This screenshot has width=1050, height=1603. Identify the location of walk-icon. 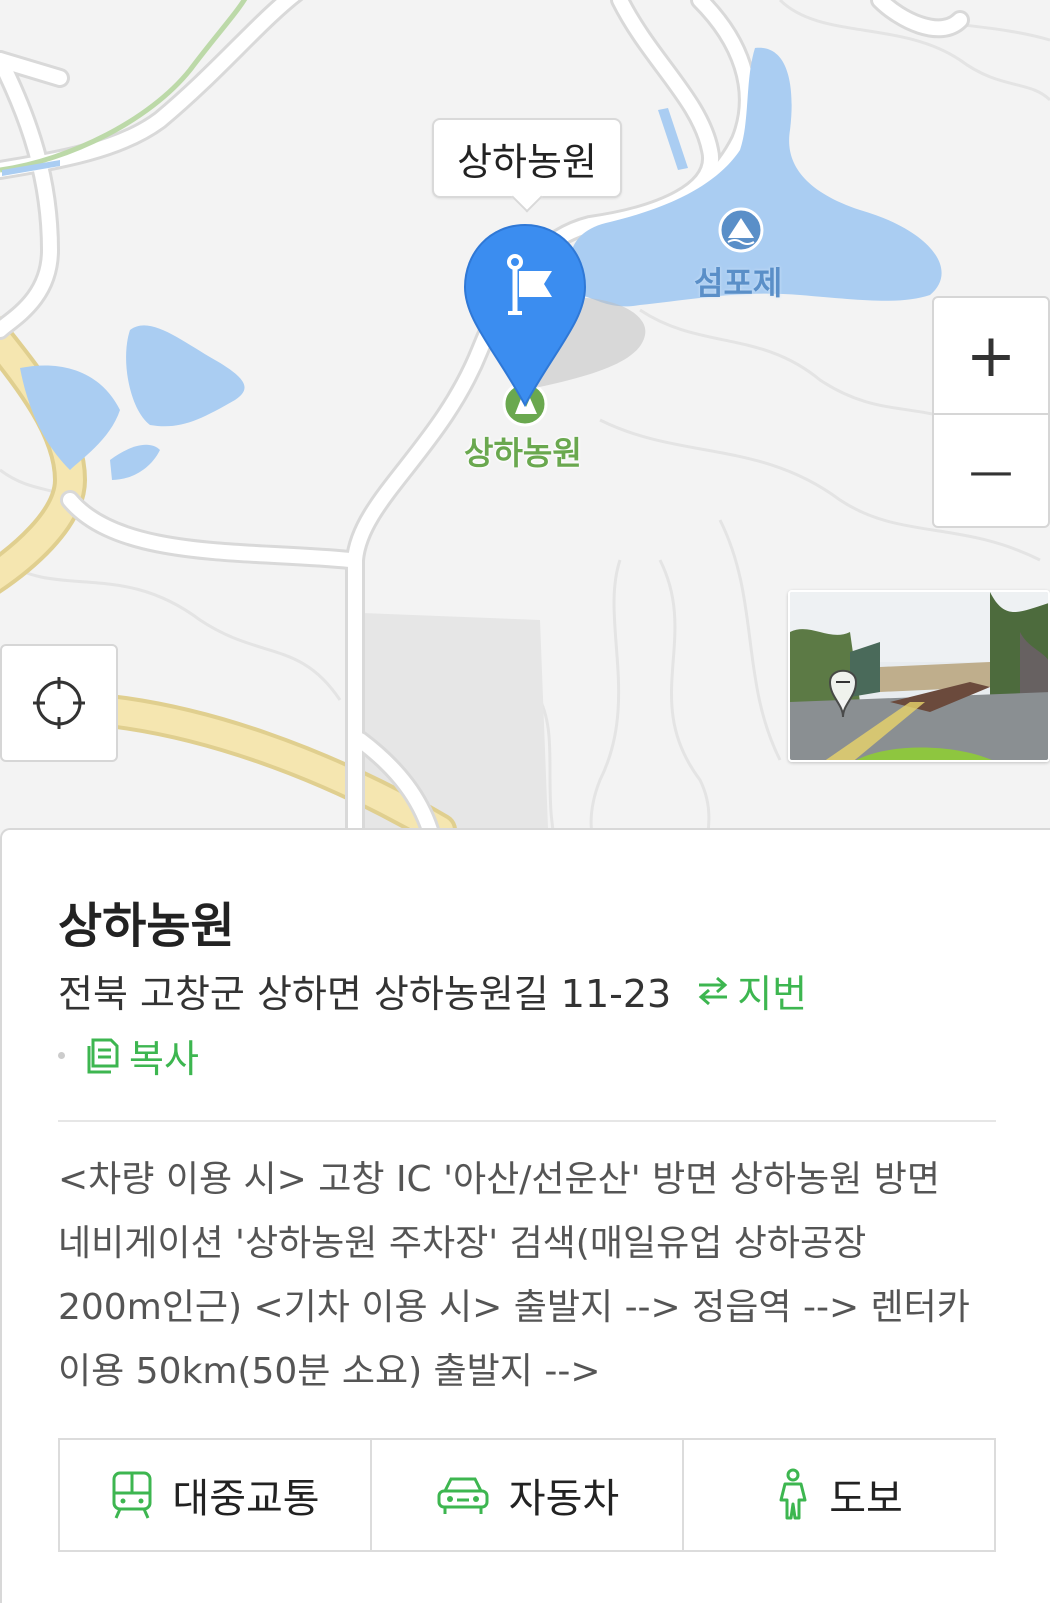
(793, 1494).